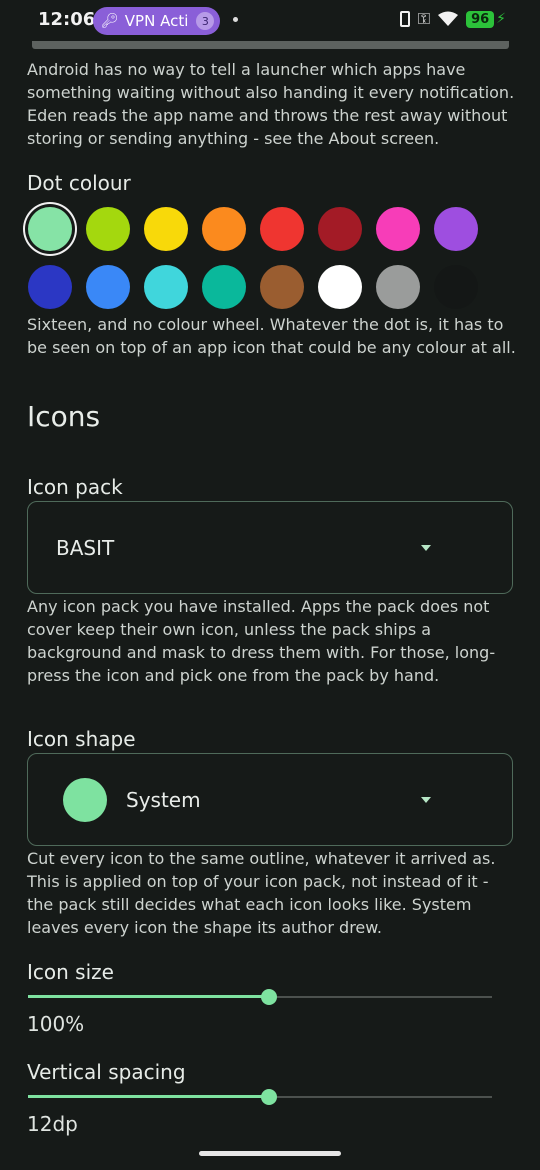  Describe the element at coordinates (64, 416) in the screenshot. I see `icons-section-title: Icons` at that location.